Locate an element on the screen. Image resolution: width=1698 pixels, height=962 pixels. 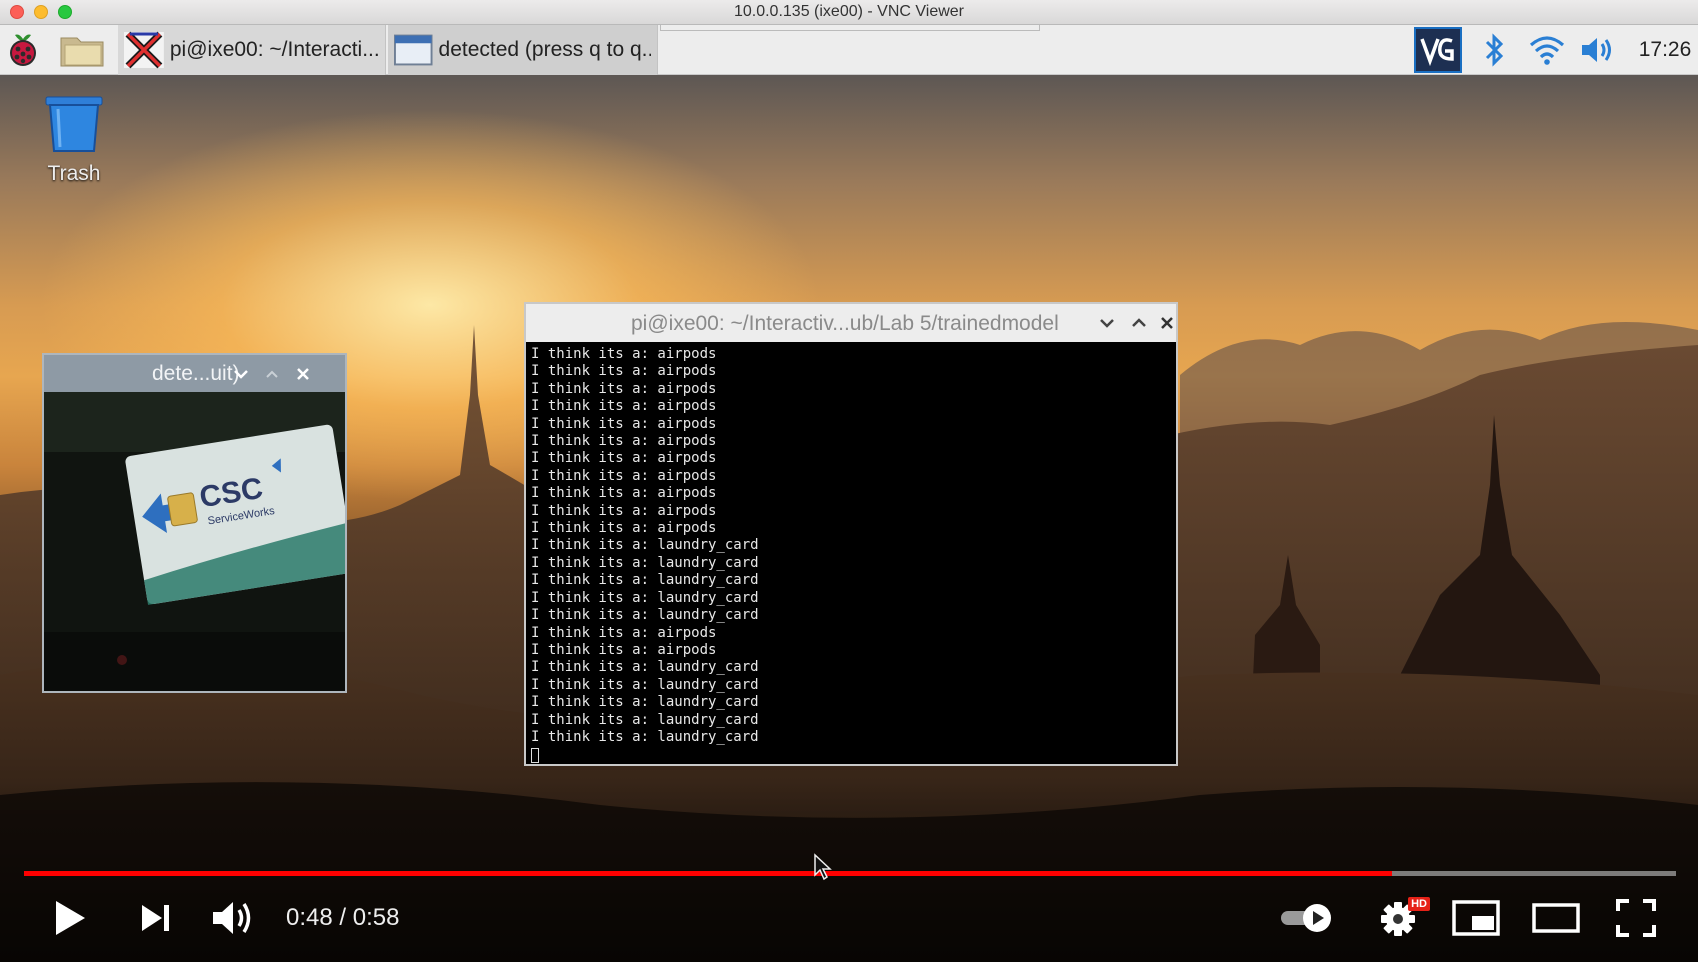
camera-frame-image: CSC ServiceWorks is located at coordinates (194, 541).